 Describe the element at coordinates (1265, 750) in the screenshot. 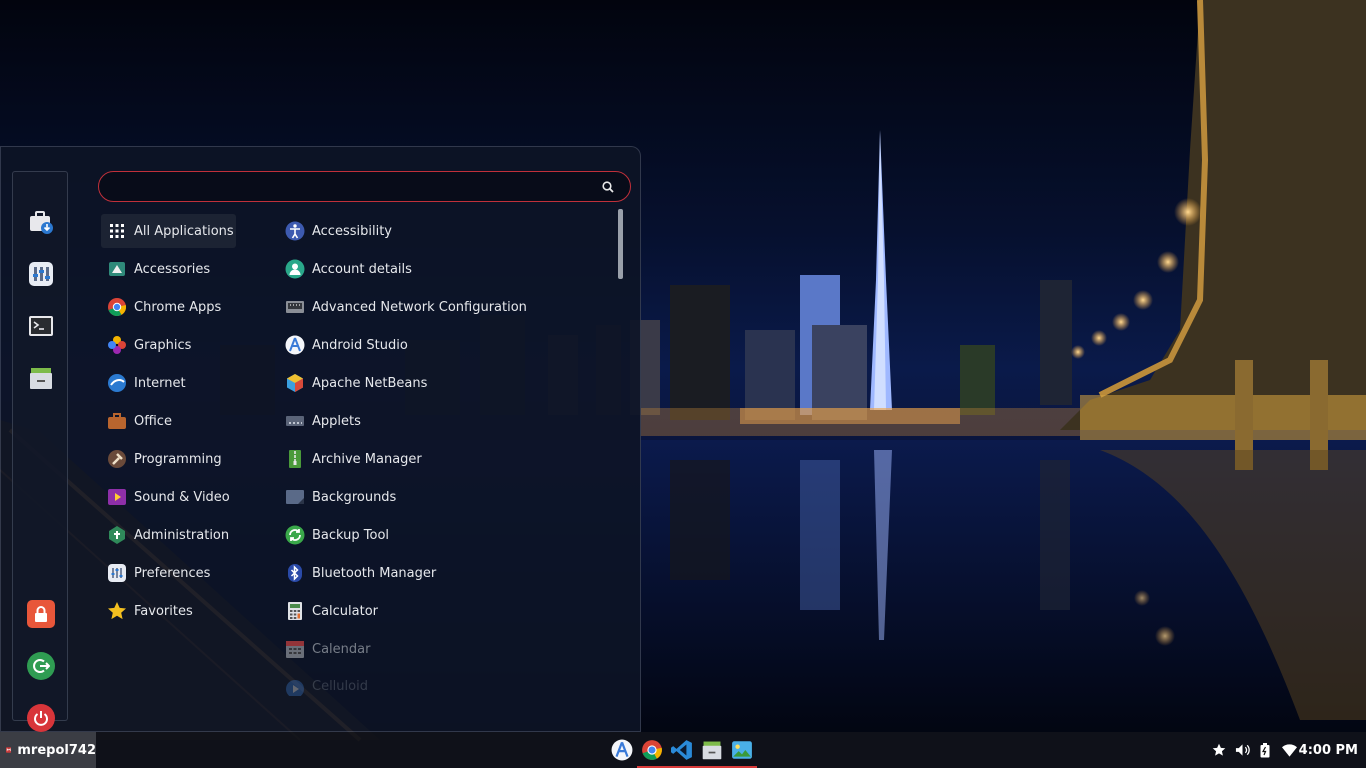

I see `tray-battery` at that location.